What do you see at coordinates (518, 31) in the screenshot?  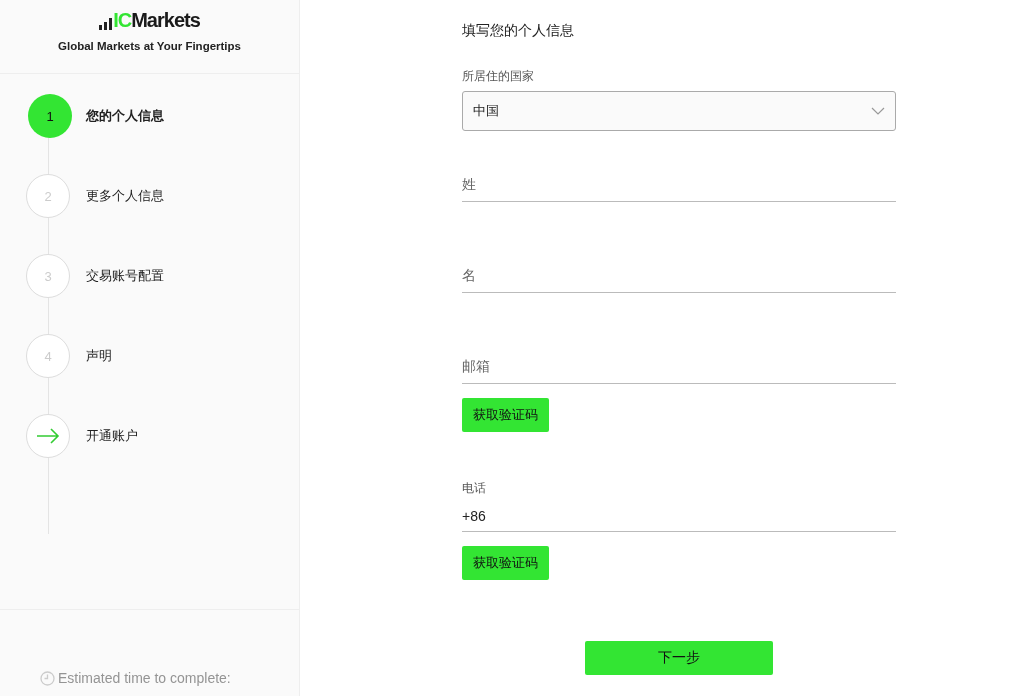 I see `form-title: 填写您的个人信息` at bounding box center [518, 31].